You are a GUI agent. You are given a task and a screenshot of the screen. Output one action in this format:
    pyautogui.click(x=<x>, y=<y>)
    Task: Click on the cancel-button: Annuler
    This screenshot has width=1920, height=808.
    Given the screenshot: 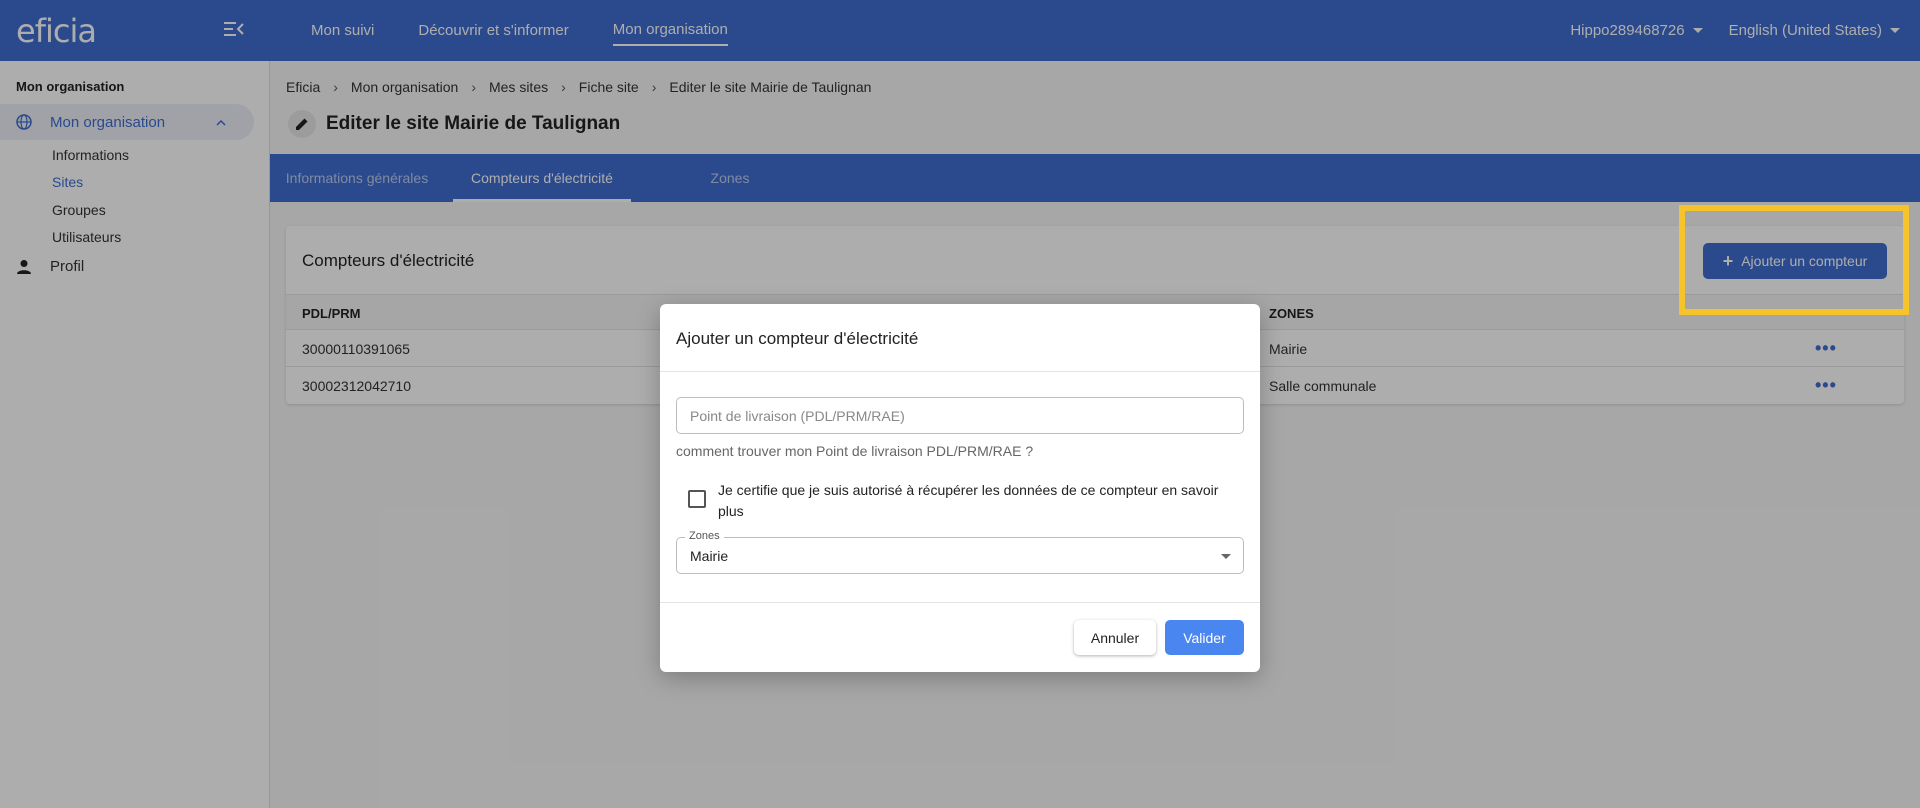 What is the action you would take?
    pyautogui.click(x=1115, y=637)
    